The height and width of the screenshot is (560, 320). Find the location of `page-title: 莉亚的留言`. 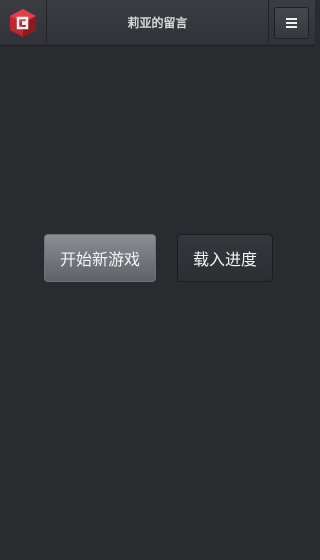

page-title: 莉亚的留言 is located at coordinates (157, 23).